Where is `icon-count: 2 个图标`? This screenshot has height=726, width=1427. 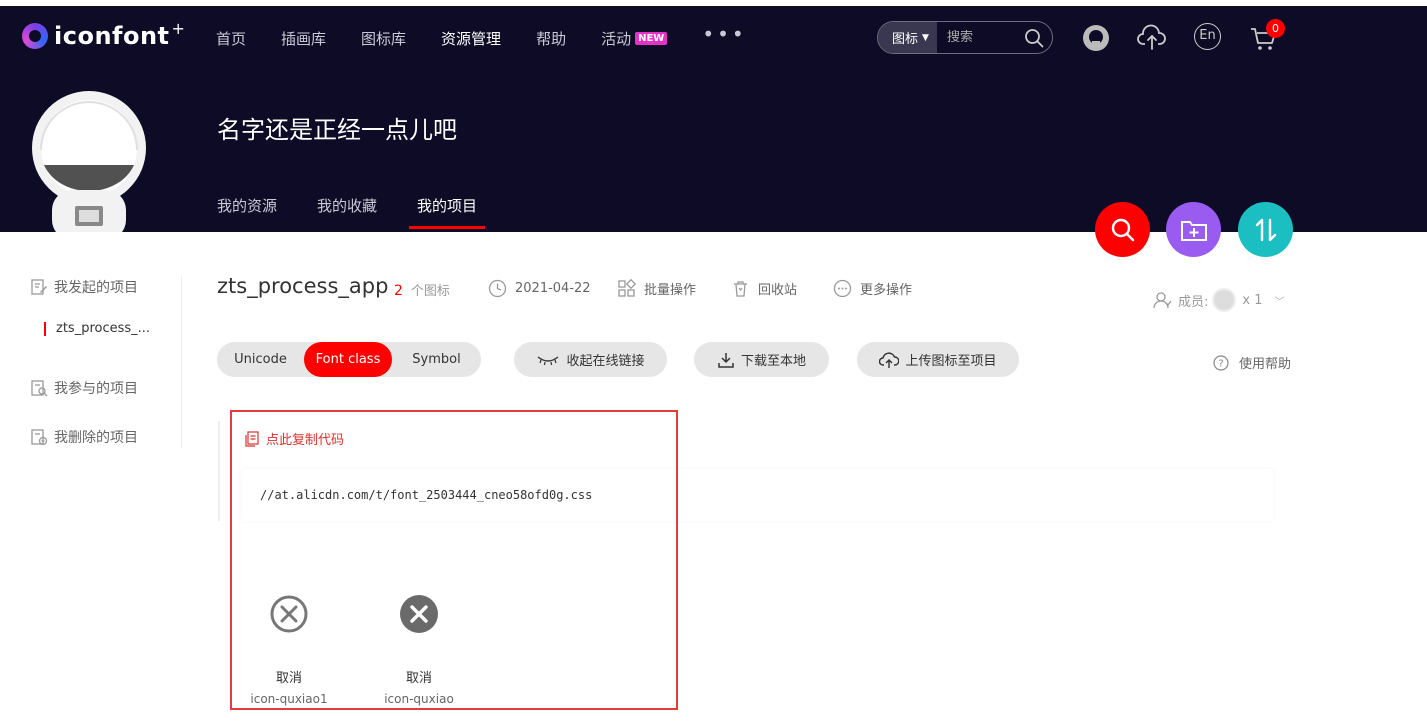
icon-count: 2 个图标 is located at coordinates (422, 289).